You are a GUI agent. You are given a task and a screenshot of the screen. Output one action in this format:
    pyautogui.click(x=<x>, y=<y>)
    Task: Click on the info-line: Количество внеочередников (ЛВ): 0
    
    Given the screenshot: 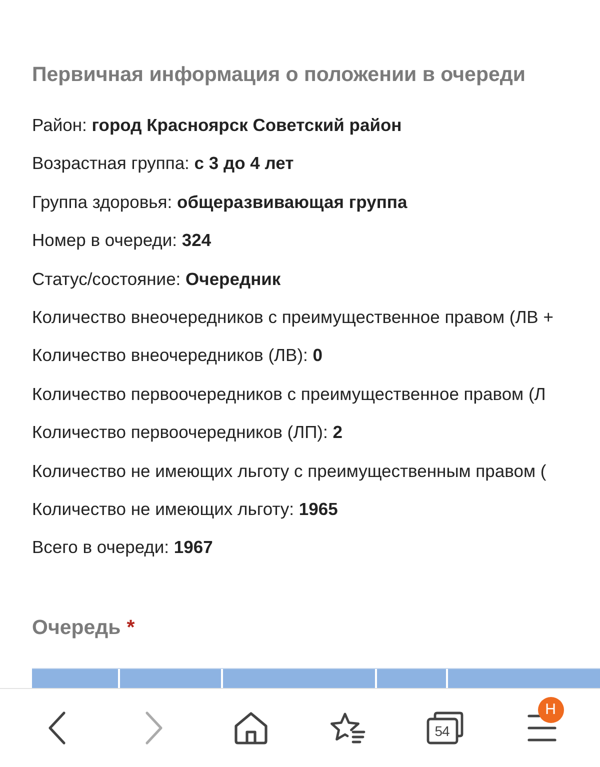 What is the action you would take?
    pyautogui.click(x=177, y=356)
    